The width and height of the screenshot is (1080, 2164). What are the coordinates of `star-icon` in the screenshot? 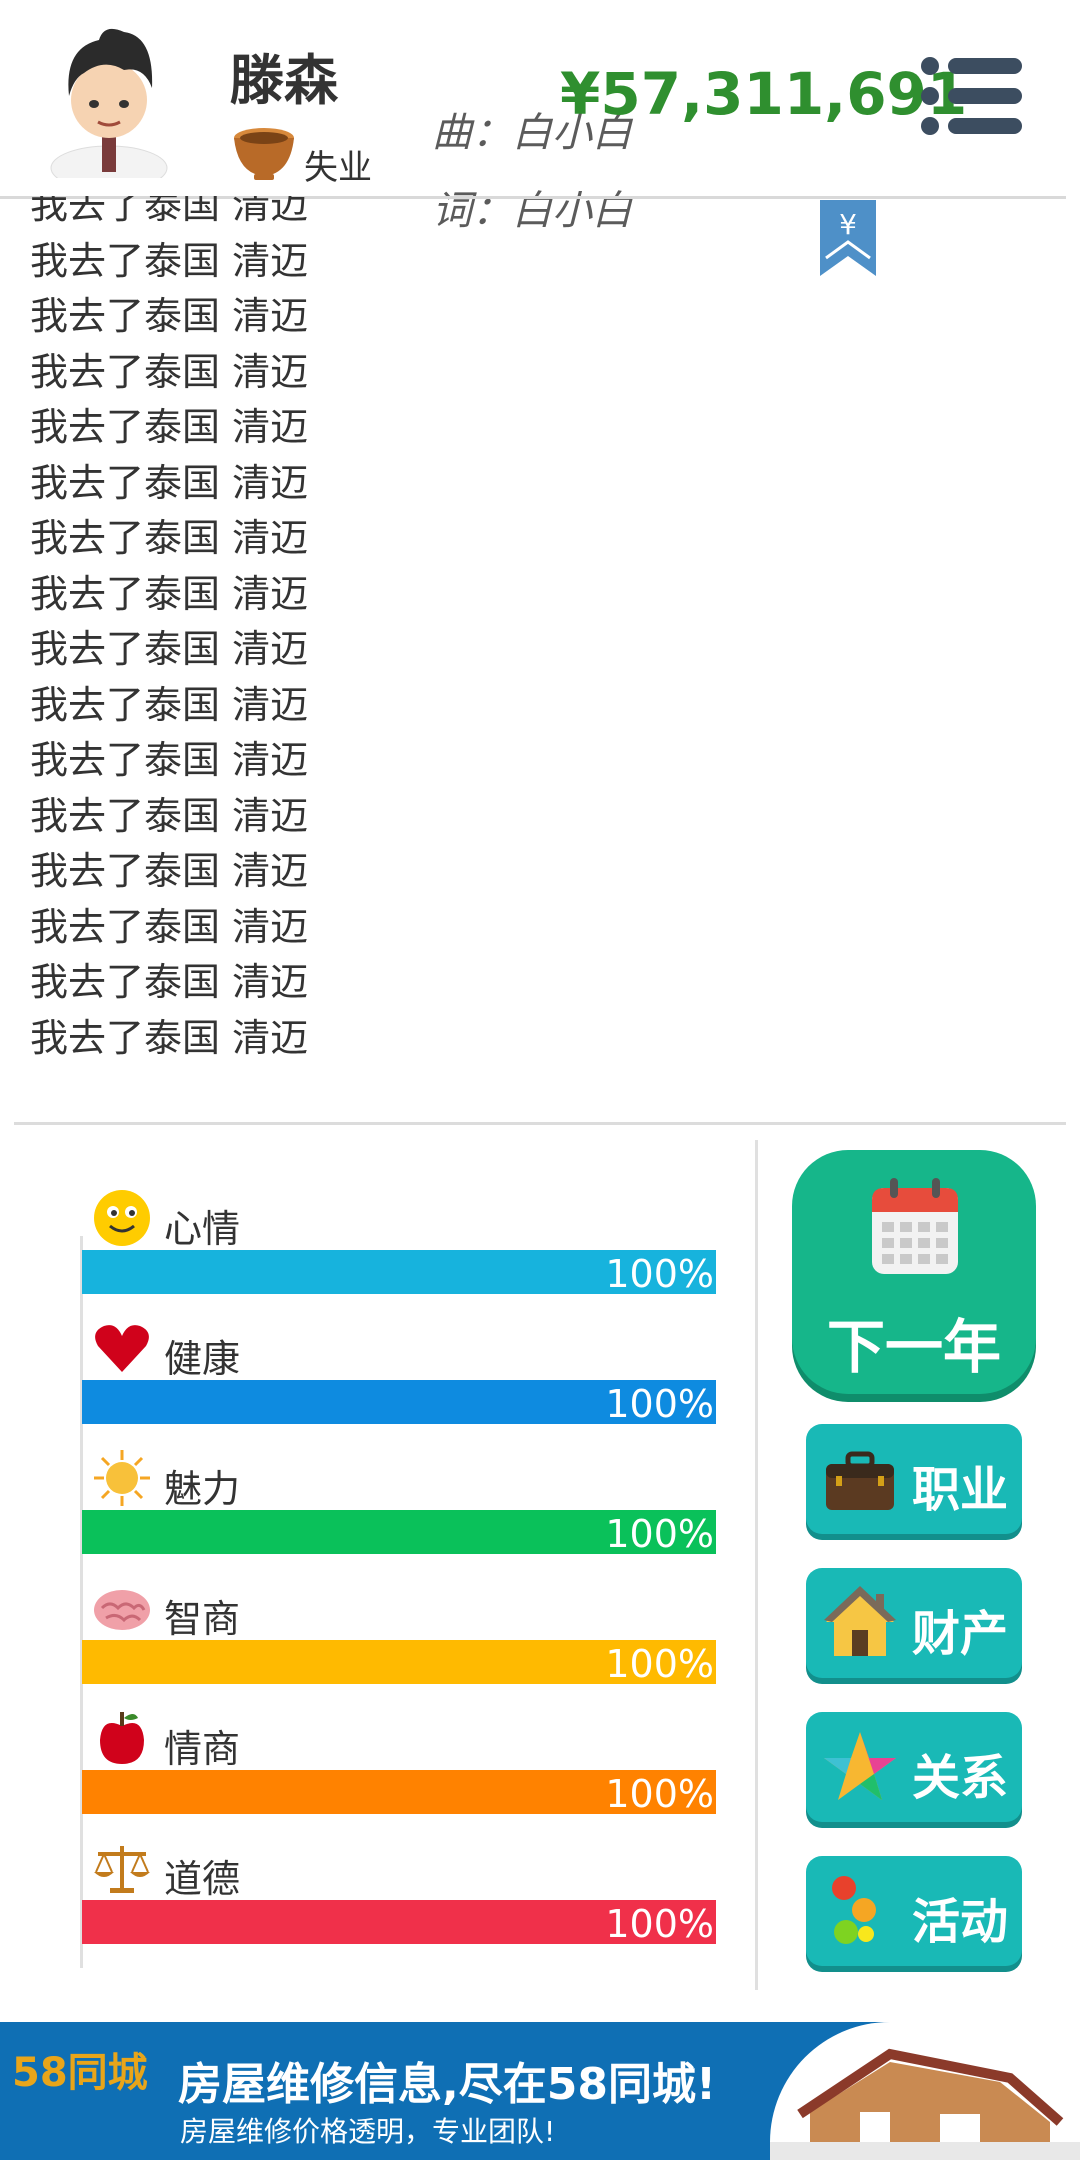 It's located at (860, 1766).